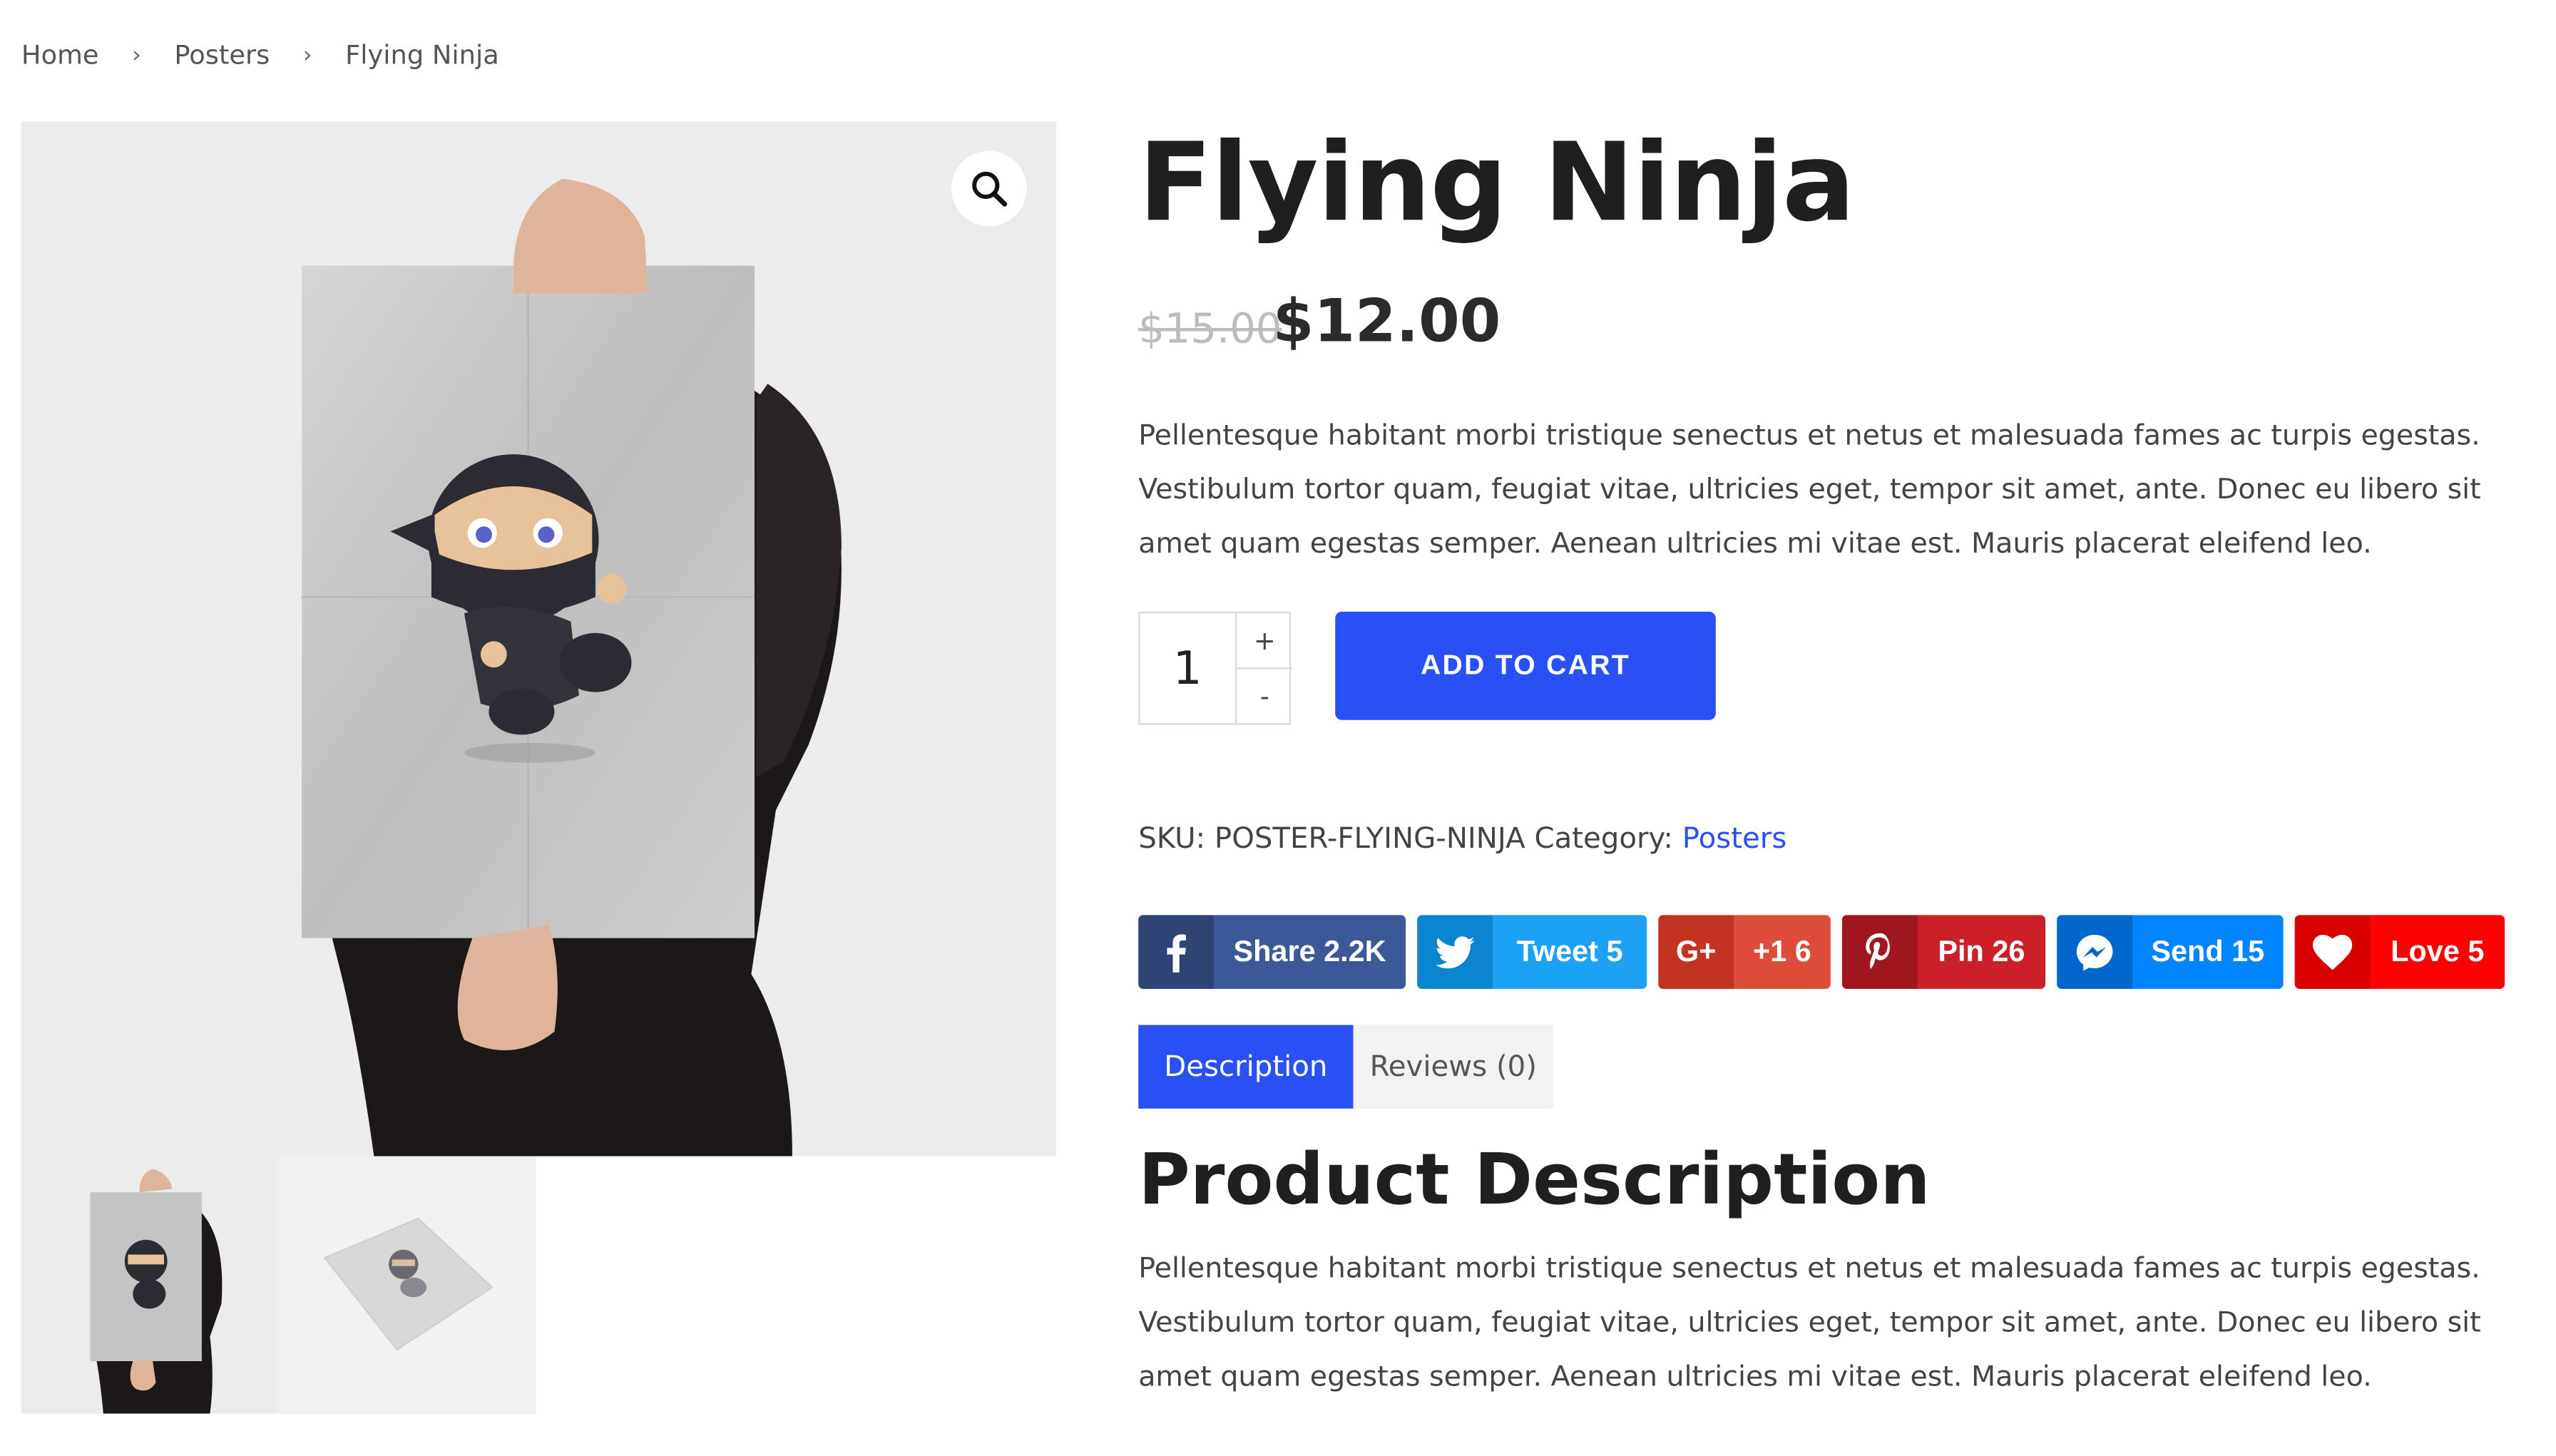 This screenshot has width=2556, height=1456. Describe the element at coordinates (1534, 1180) in the screenshot. I see `description-heading: Product Description` at that location.